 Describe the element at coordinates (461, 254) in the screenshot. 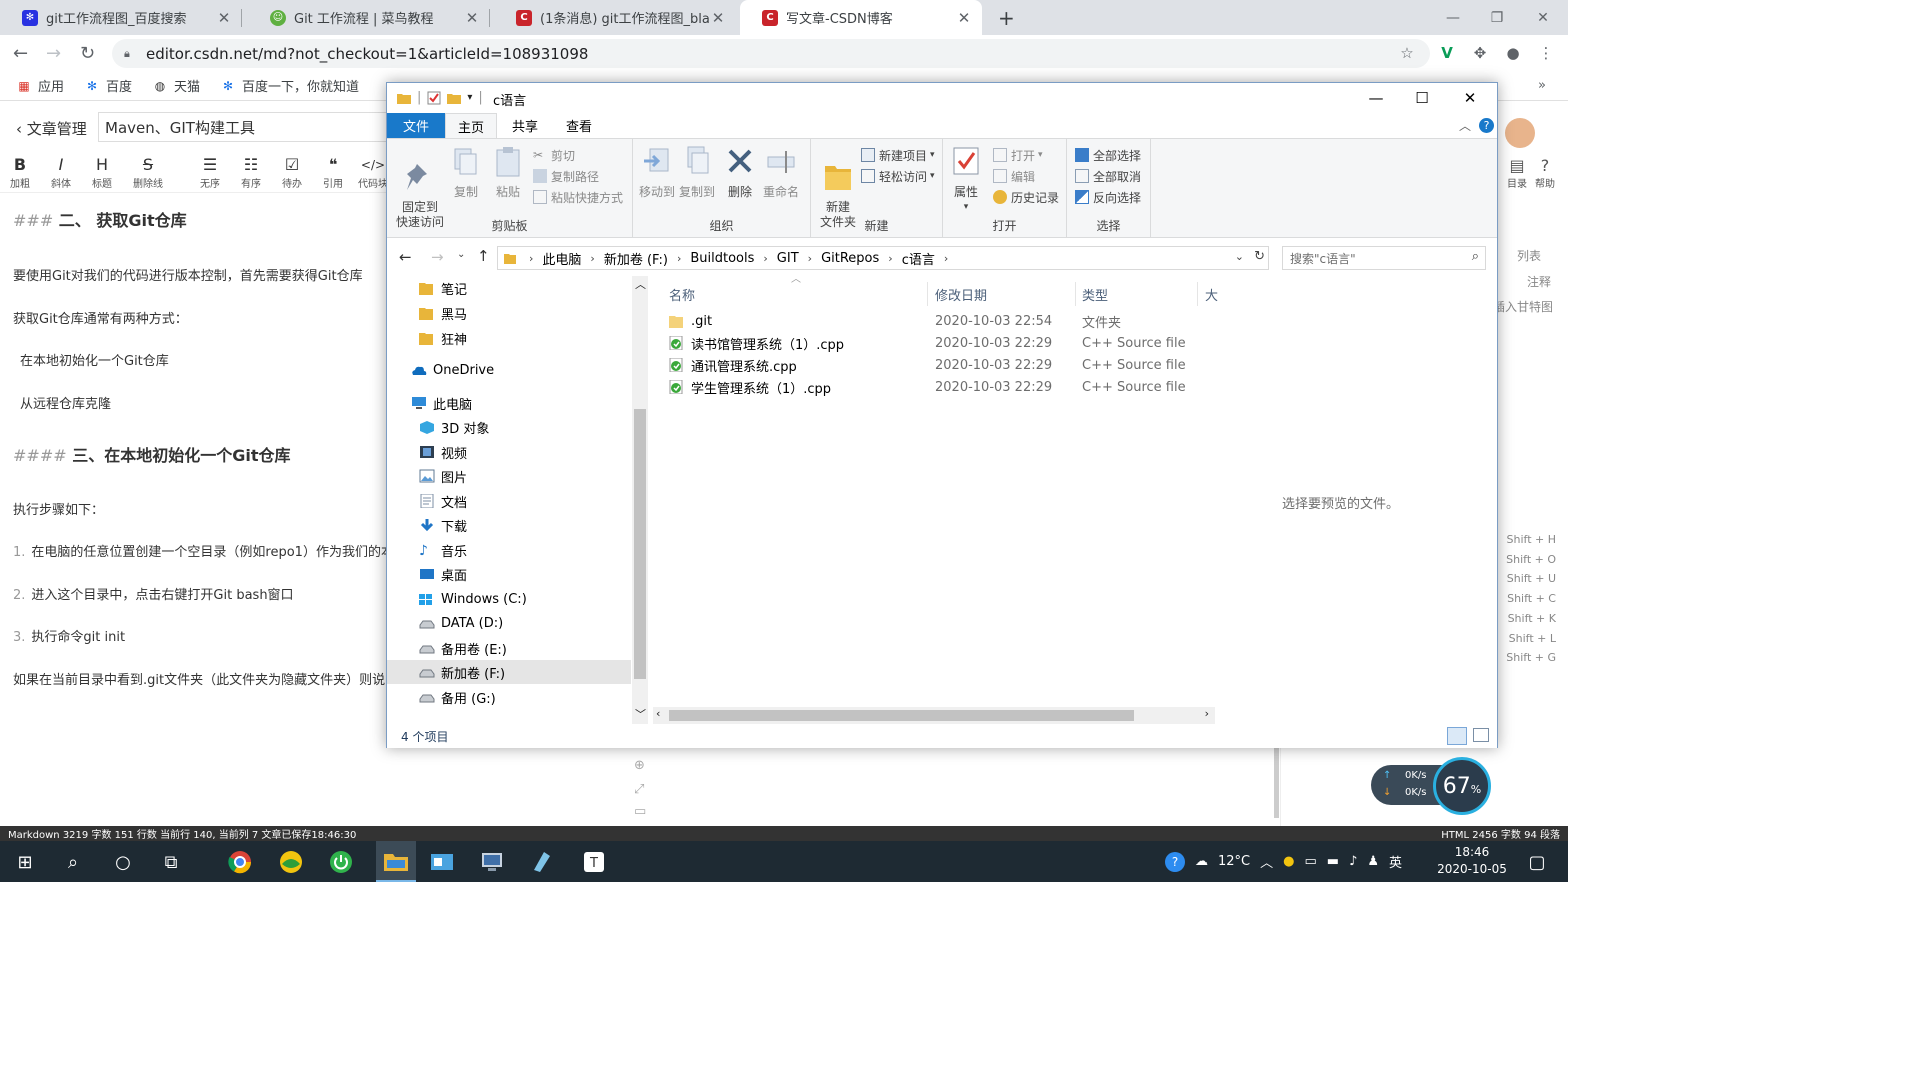

I see `recent-locations-icon: ⌄` at that location.